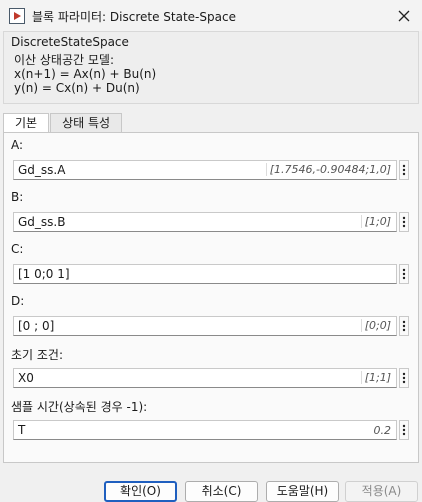  I want to click on description-line: y(n) = Cx(n) + Du(n), so click(77, 88).